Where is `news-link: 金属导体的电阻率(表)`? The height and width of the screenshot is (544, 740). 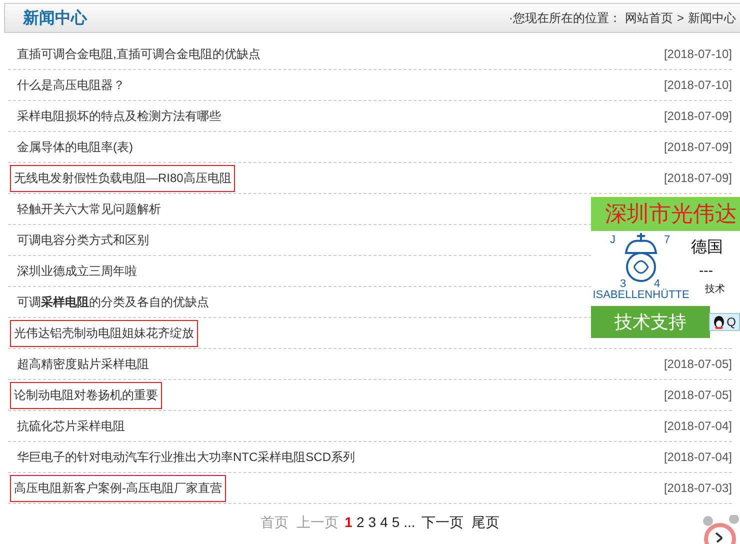 news-link: 金属导体的电阻率(表) is located at coordinates (75, 147).